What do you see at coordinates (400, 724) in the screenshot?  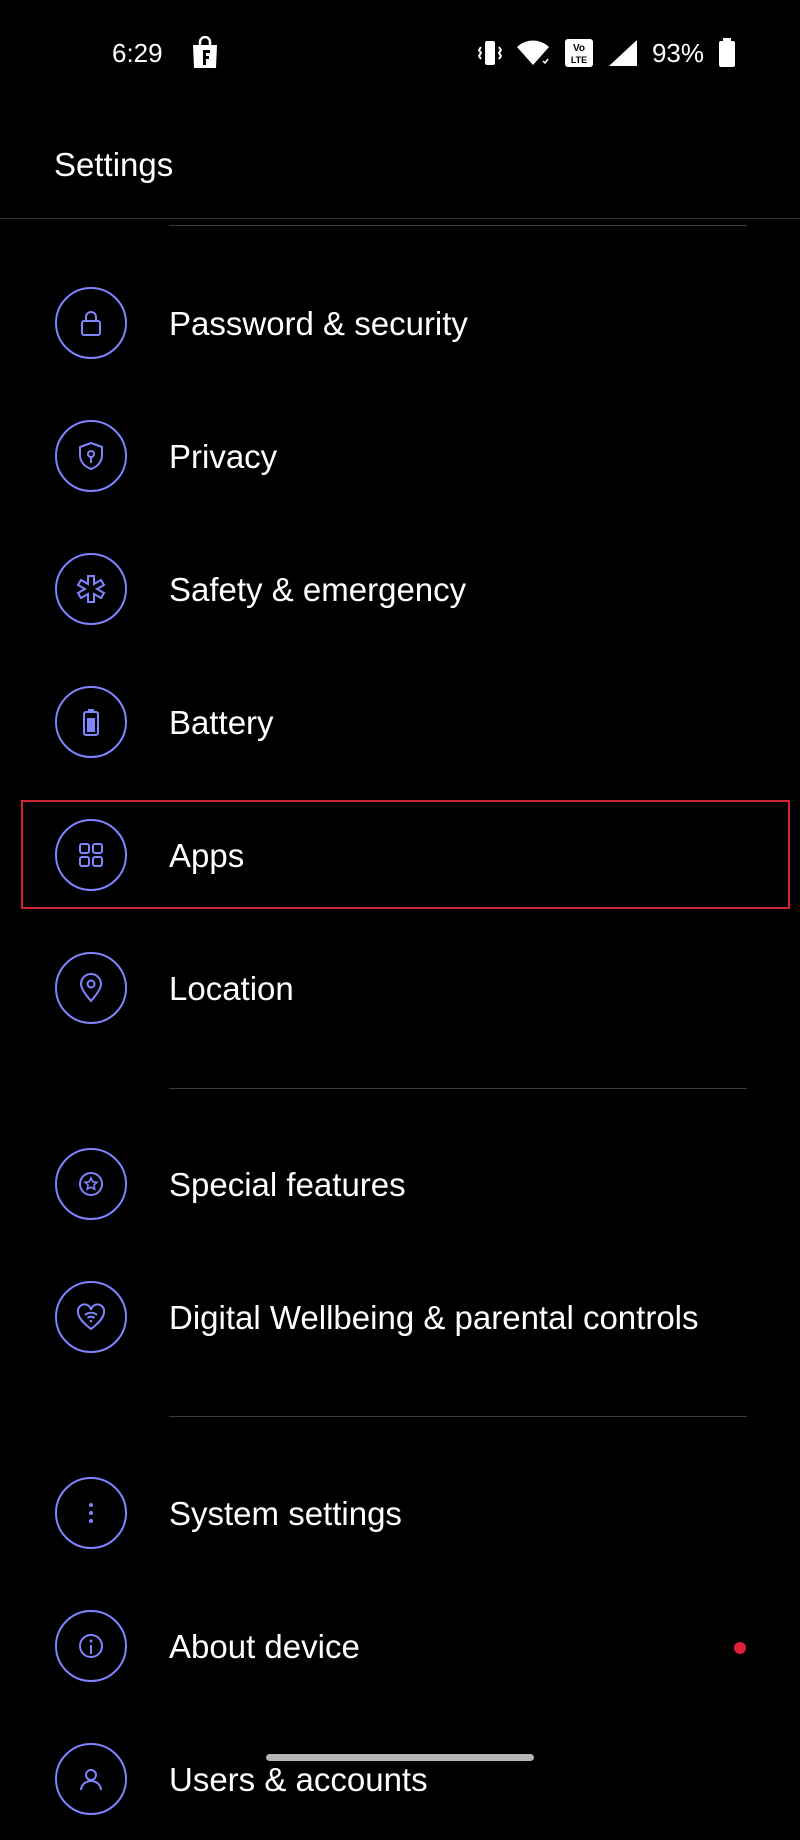 I see `settings-item-battery: Battery` at bounding box center [400, 724].